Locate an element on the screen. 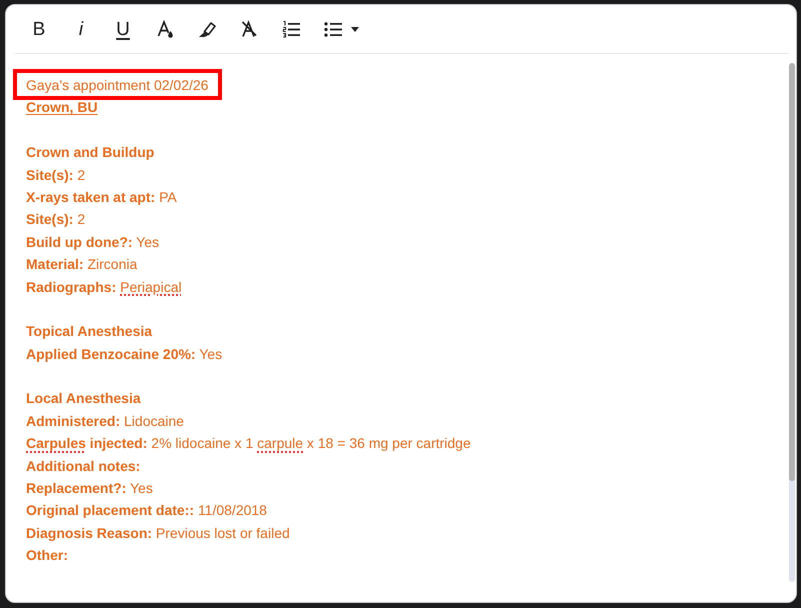  note-field: Replacement?: Yes is located at coordinates (89, 488).